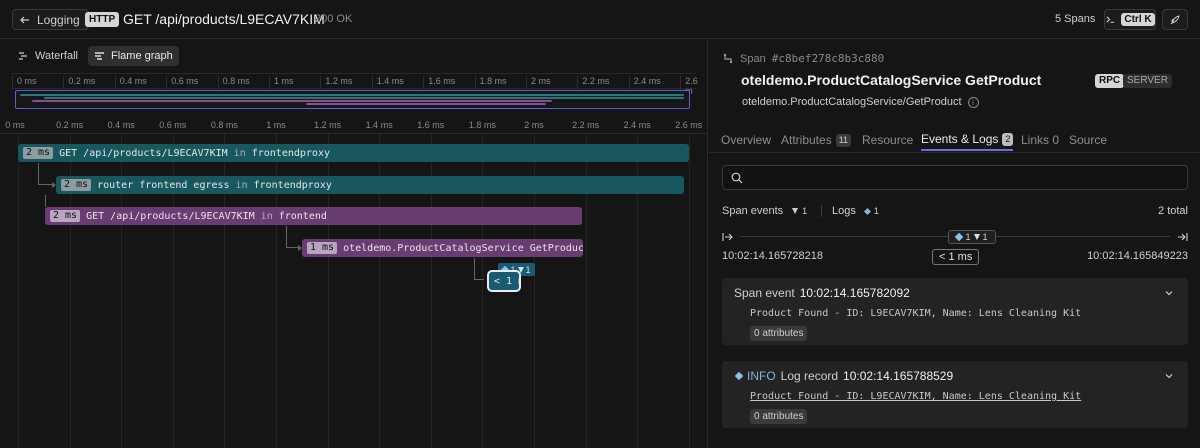 This screenshot has width=1200, height=448. I want to click on event-timestamp: 10:02:14.165788529, so click(898, 376).